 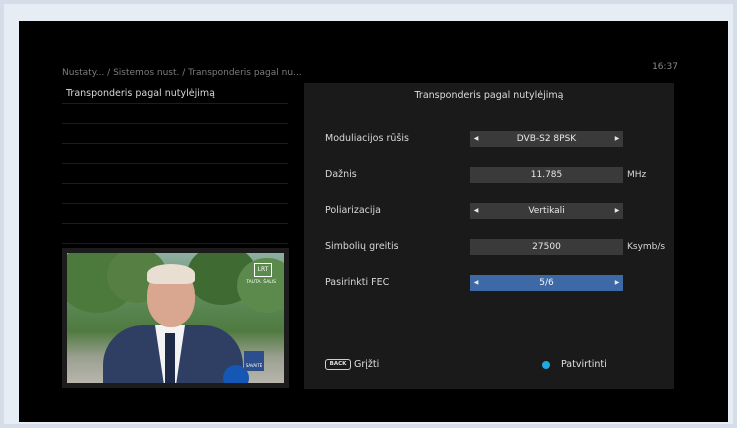 I want to click on reporter-tie, so click(x=170, y=358).